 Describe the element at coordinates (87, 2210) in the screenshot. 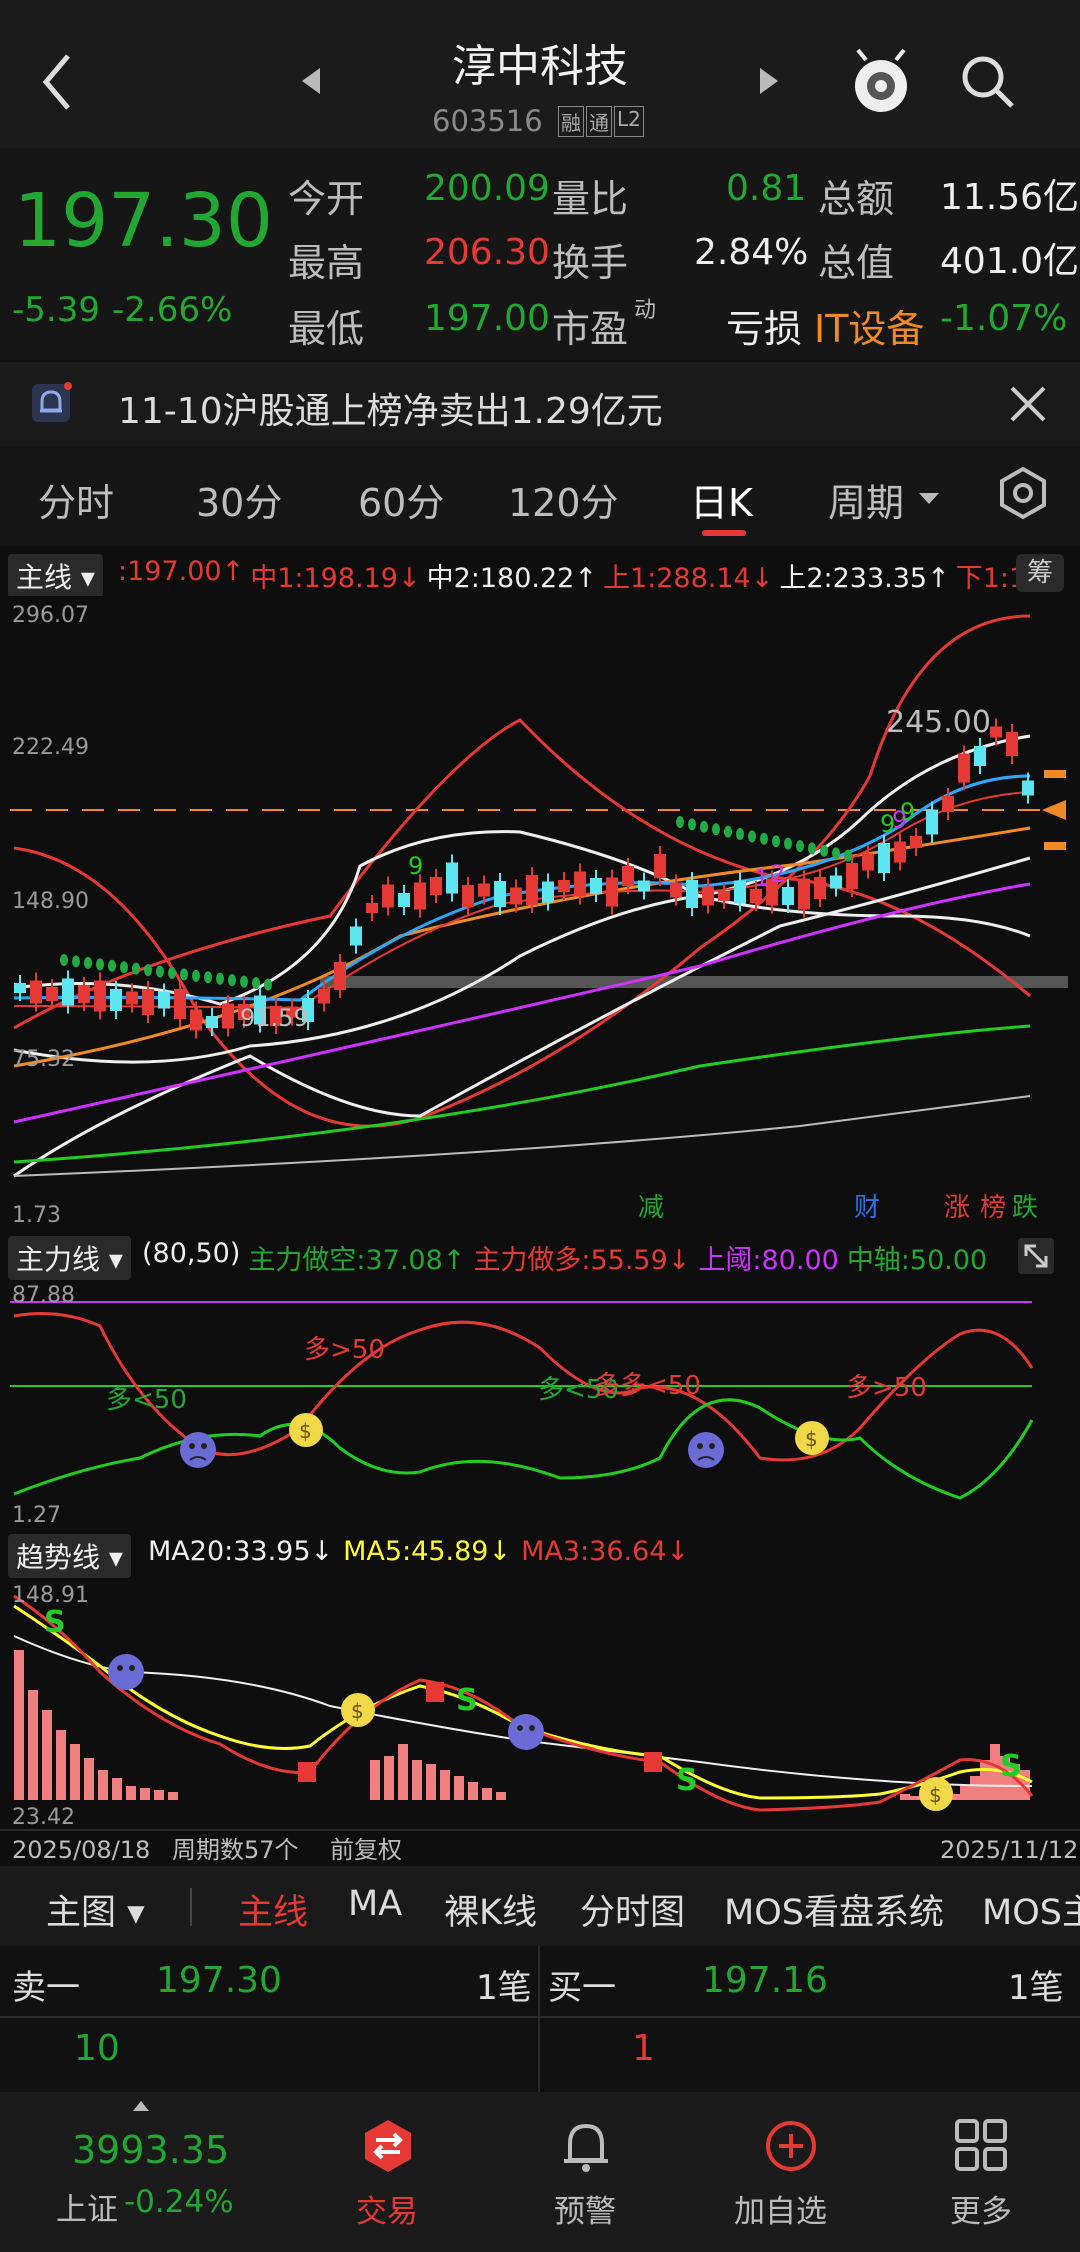

I see `index-name: 上证` at that location.